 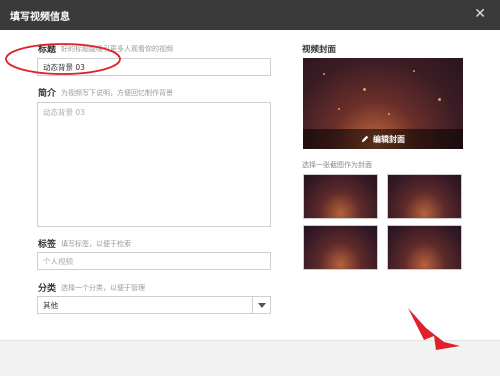 I want to click on cover-preview: 编辑封面, so click(x=383, y=103).